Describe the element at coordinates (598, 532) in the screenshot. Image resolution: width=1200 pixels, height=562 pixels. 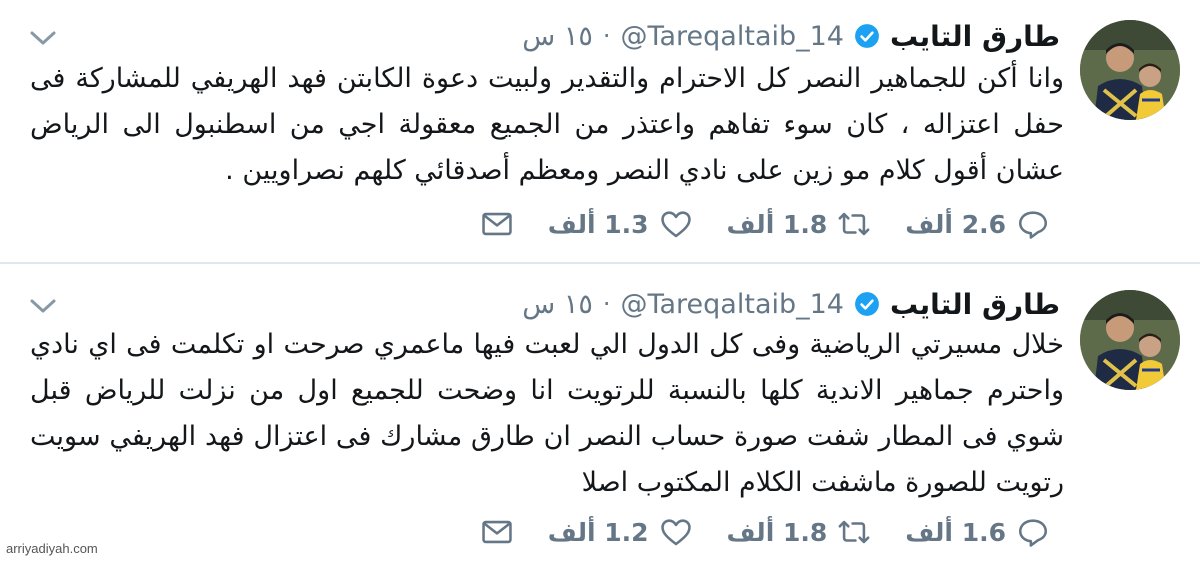
I see `like-count: 1.2 ألف` at that location.